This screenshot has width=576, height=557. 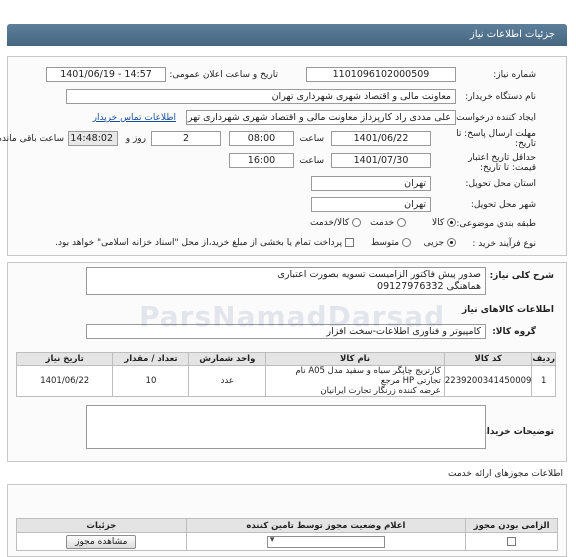 I want to click on col-unit: واحد شمارش, so click(x=228, y=359).